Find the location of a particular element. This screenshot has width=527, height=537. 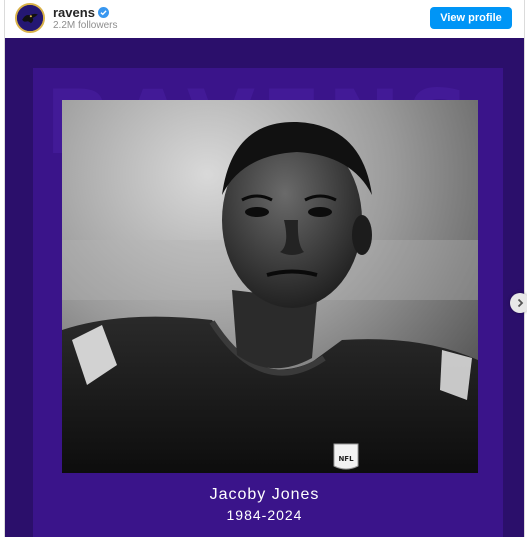

ravens-logo-icon is located at coordinates (30, 18).